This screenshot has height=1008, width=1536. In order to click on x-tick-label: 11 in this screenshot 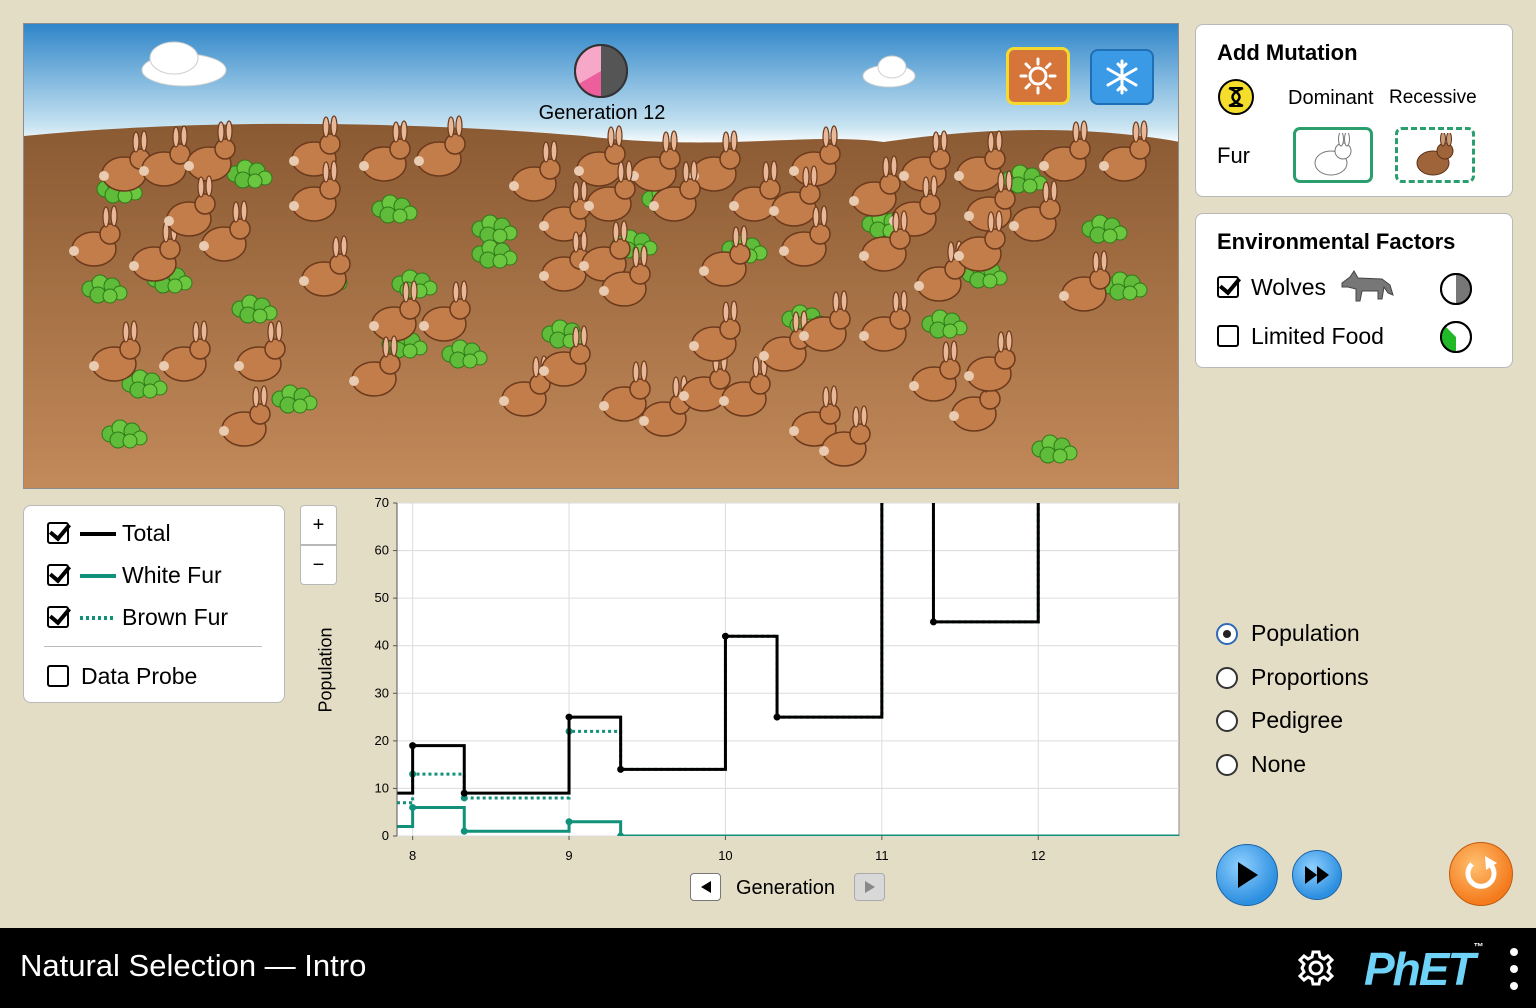, I will do `click(882, 855)`.